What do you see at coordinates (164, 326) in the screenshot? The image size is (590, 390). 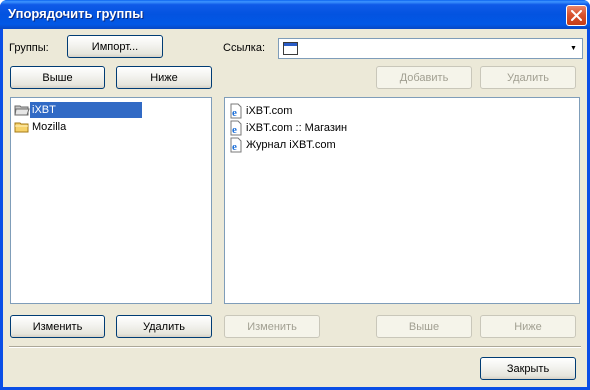 I see `delete-group-button: Удалить` at bounding box center [164, 326].